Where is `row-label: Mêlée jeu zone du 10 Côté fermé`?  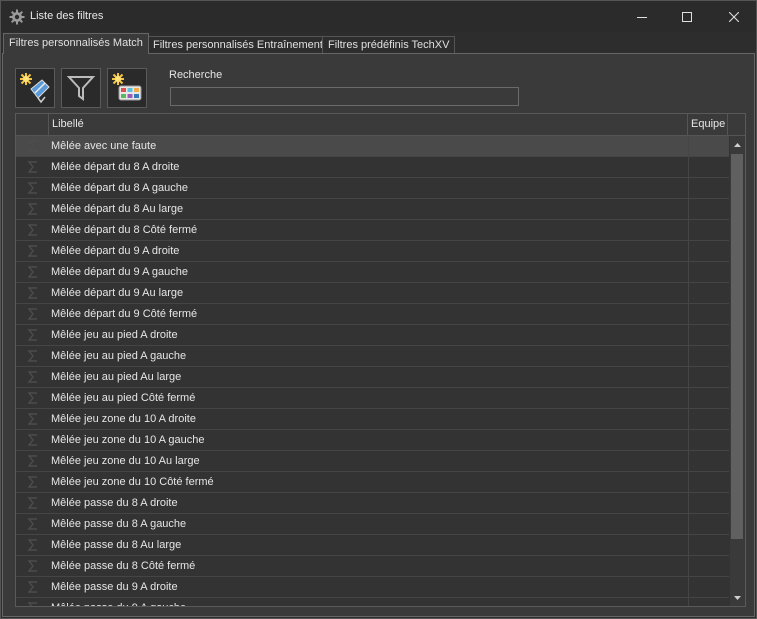
row-label: Mêlée jeu zone du 10 Côté fermé is located at coordinates (132, 482).